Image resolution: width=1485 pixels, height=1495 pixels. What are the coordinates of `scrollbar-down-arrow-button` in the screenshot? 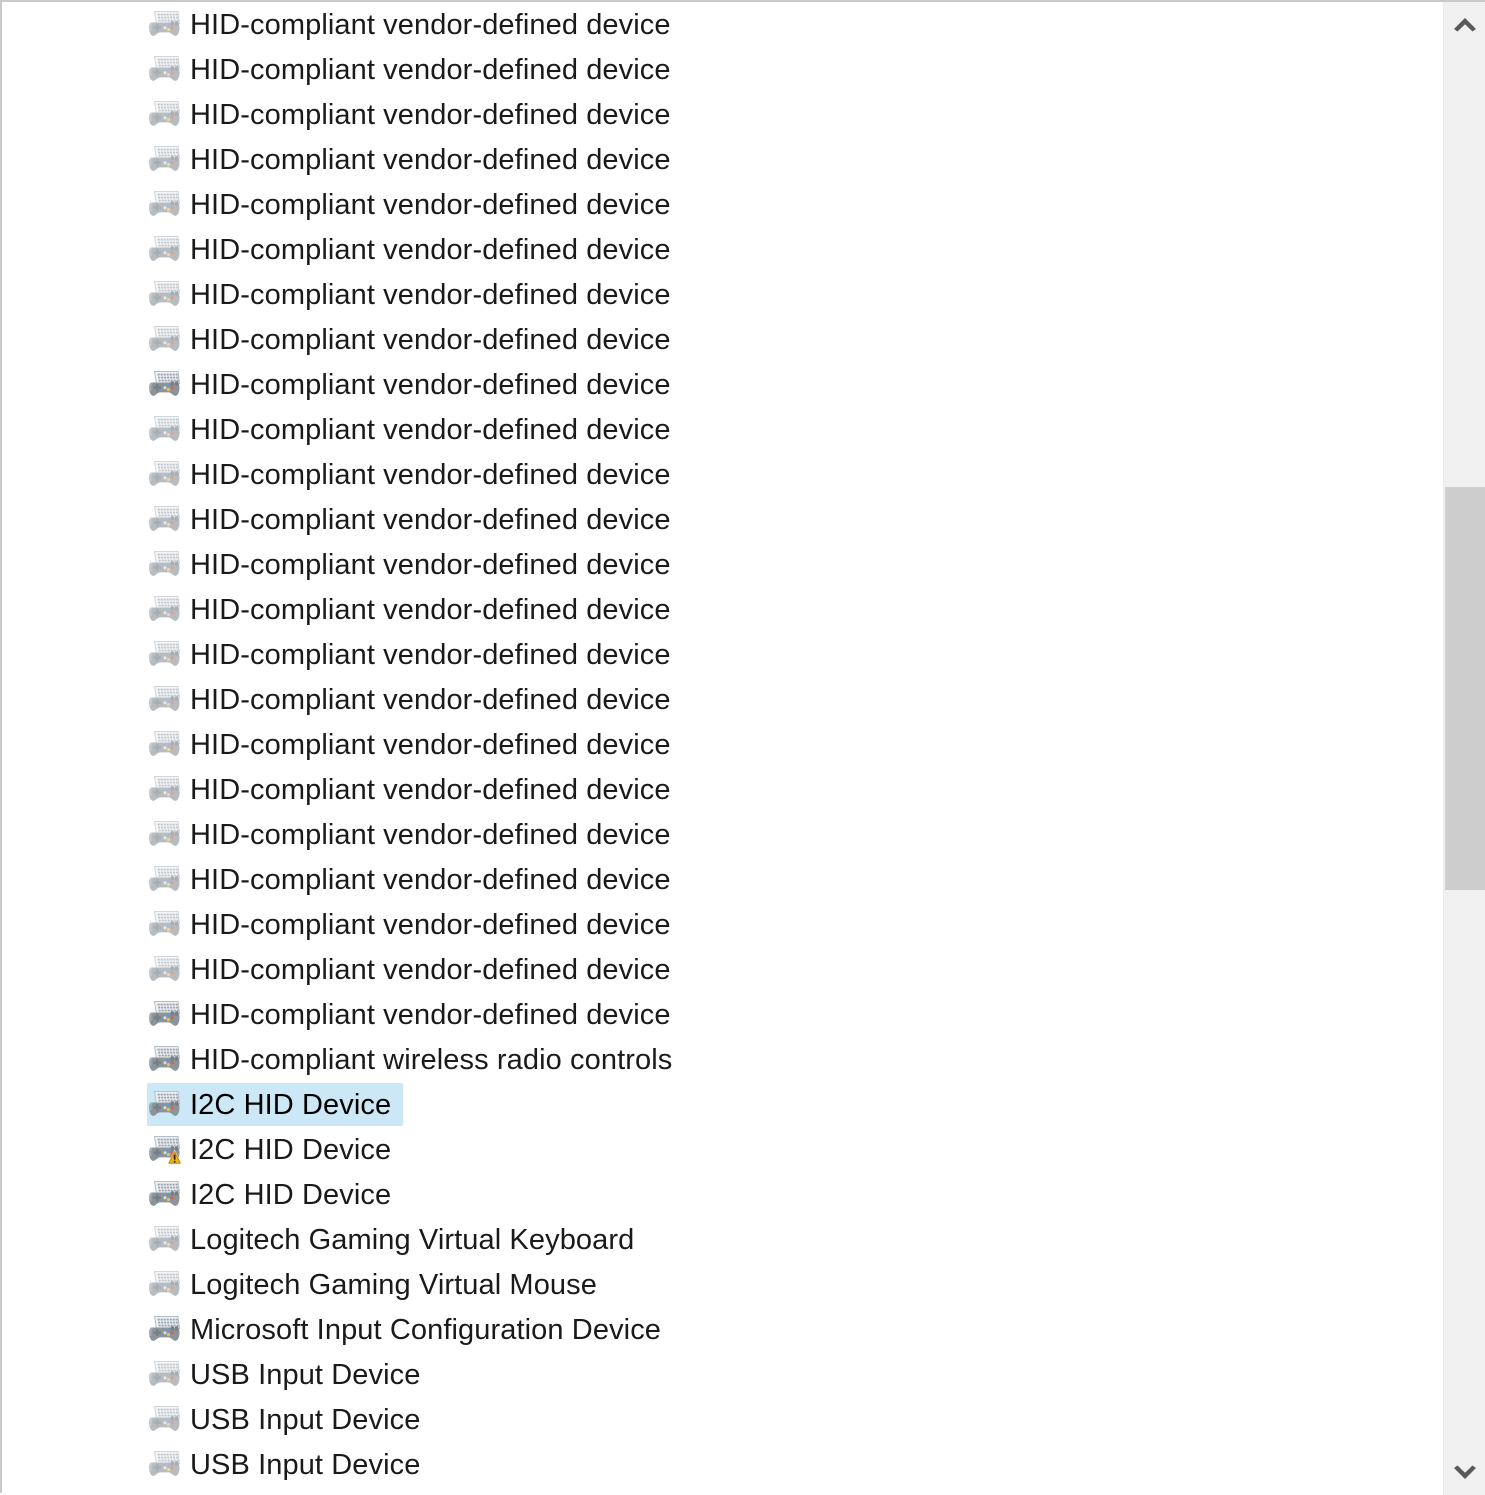 It's located at (1464, 1473).